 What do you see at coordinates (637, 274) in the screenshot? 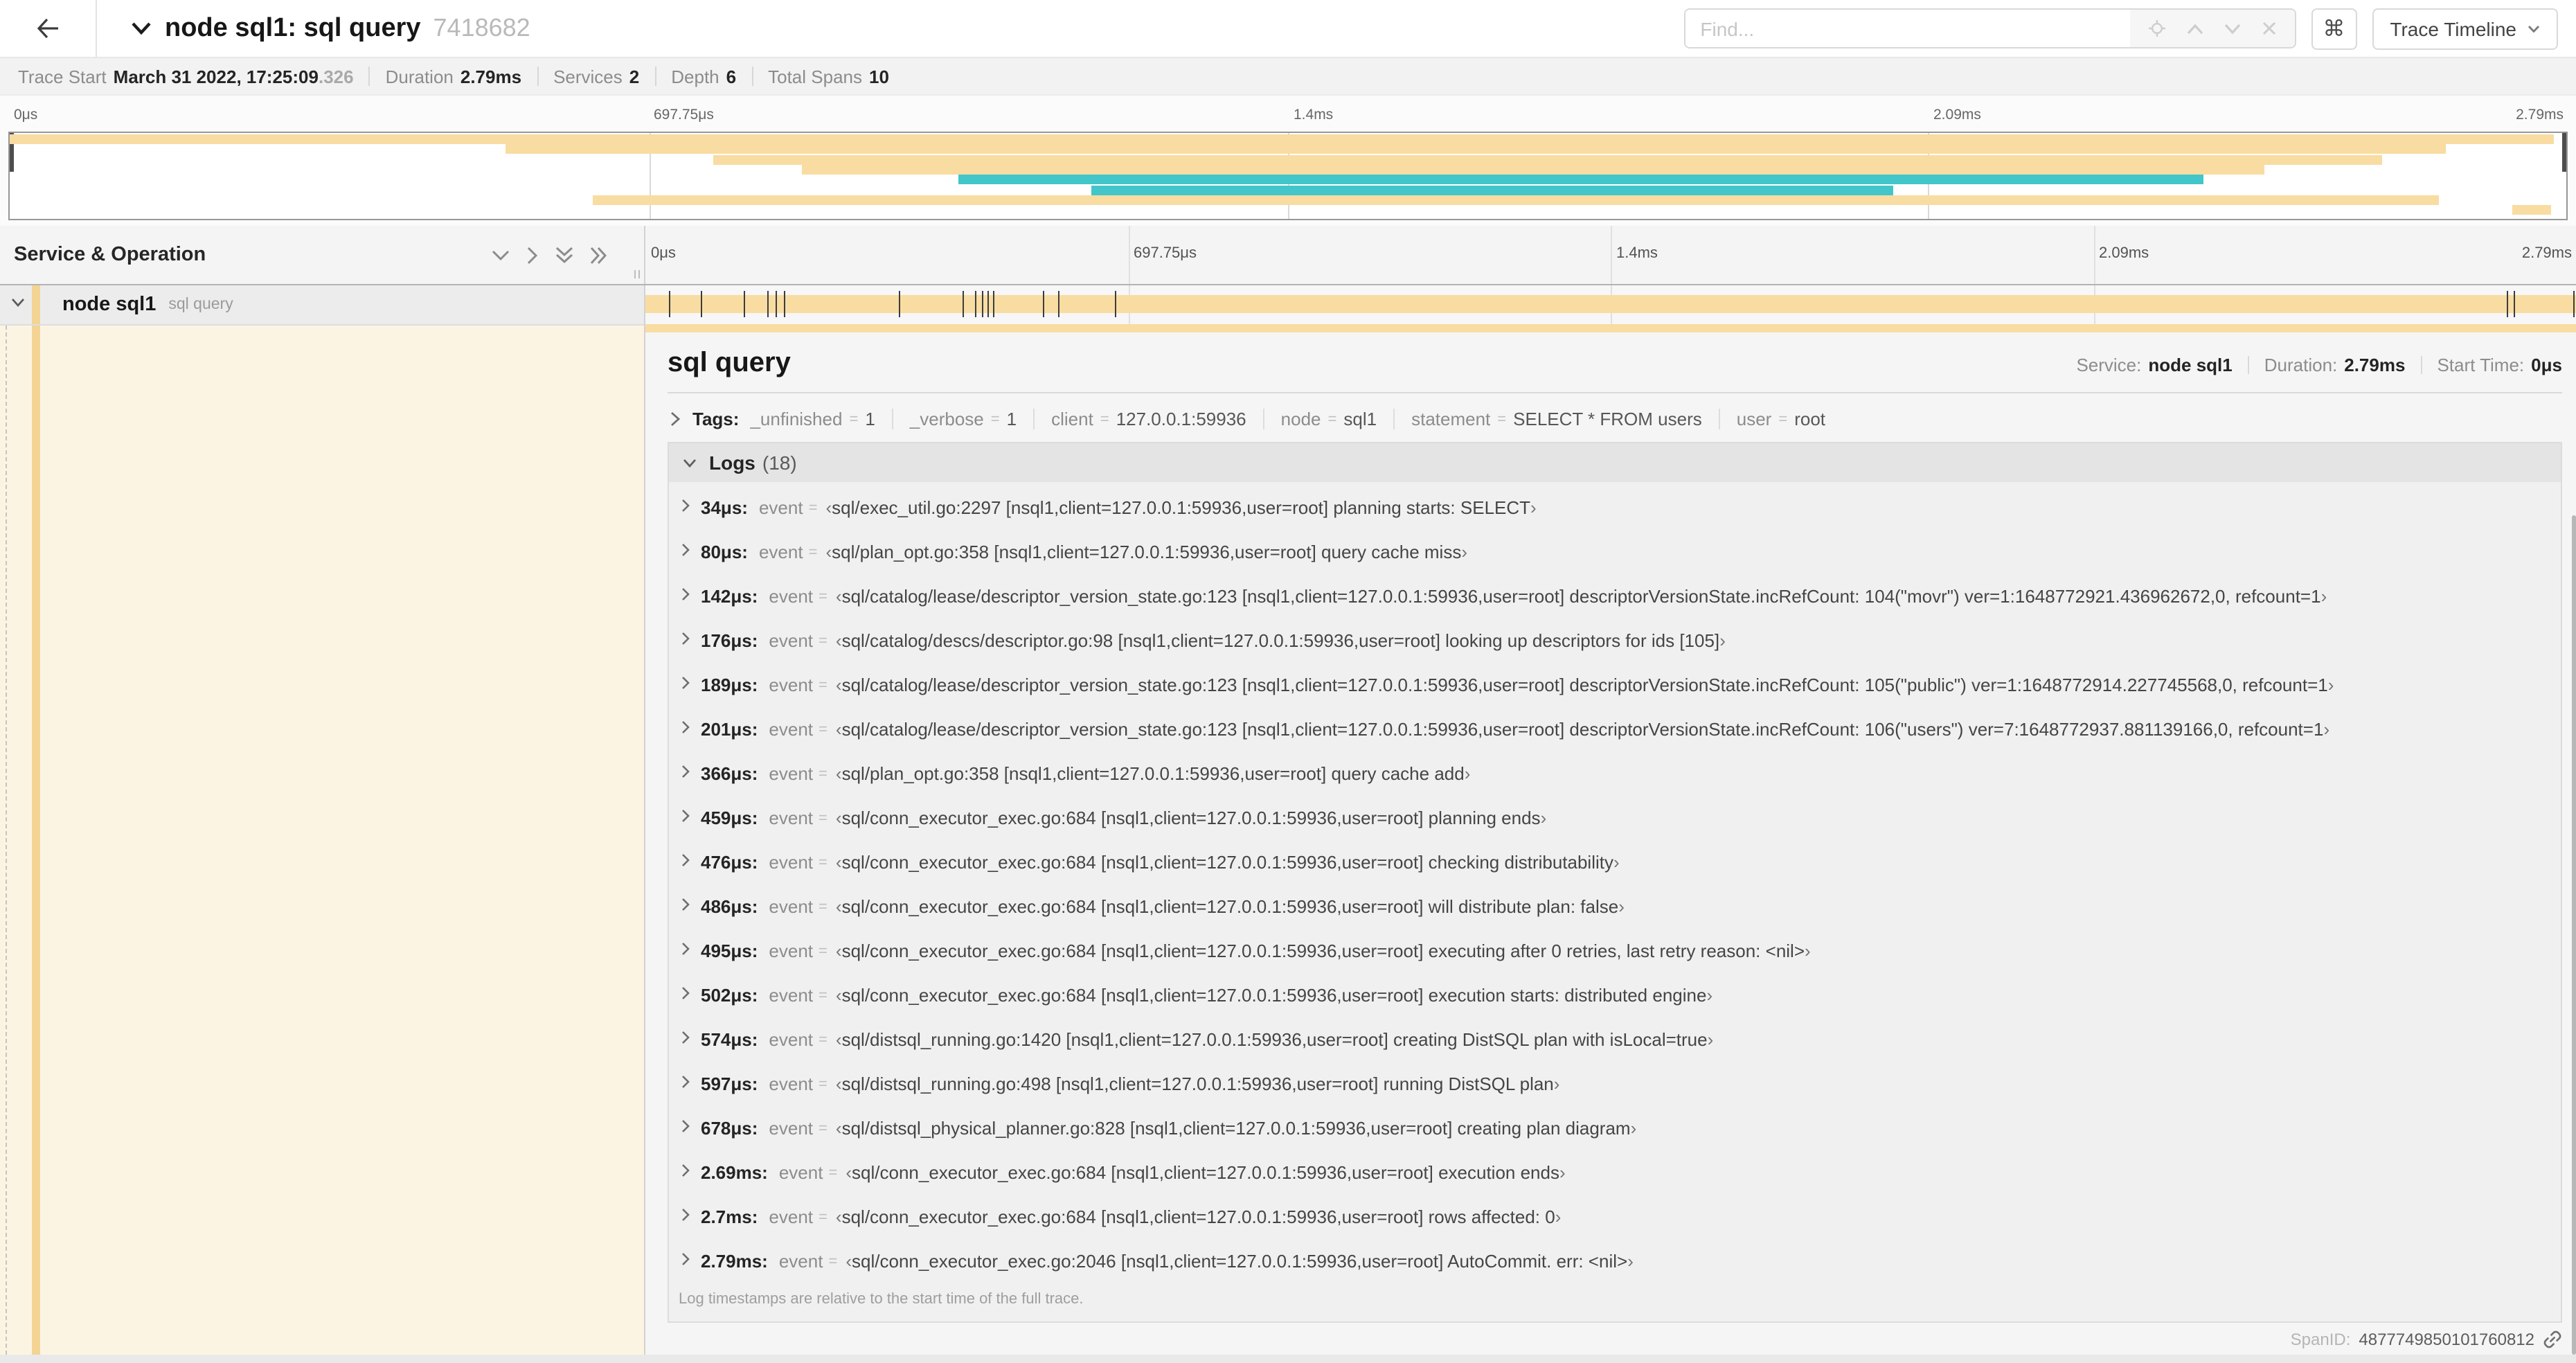
I see `column-resize-grip` at bounding box center [637, 274].